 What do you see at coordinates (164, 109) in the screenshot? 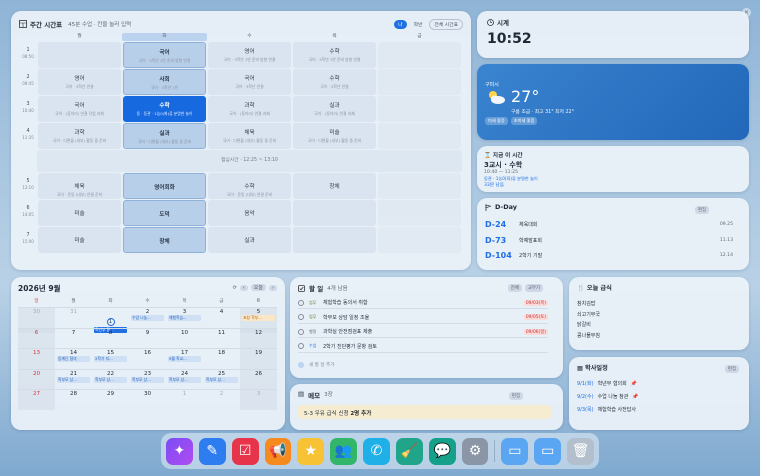
I see `timetable-cell: 수학 동 · 동관 · 1능0(화)류 분명한 놀이` at bounding box center [164, 109].